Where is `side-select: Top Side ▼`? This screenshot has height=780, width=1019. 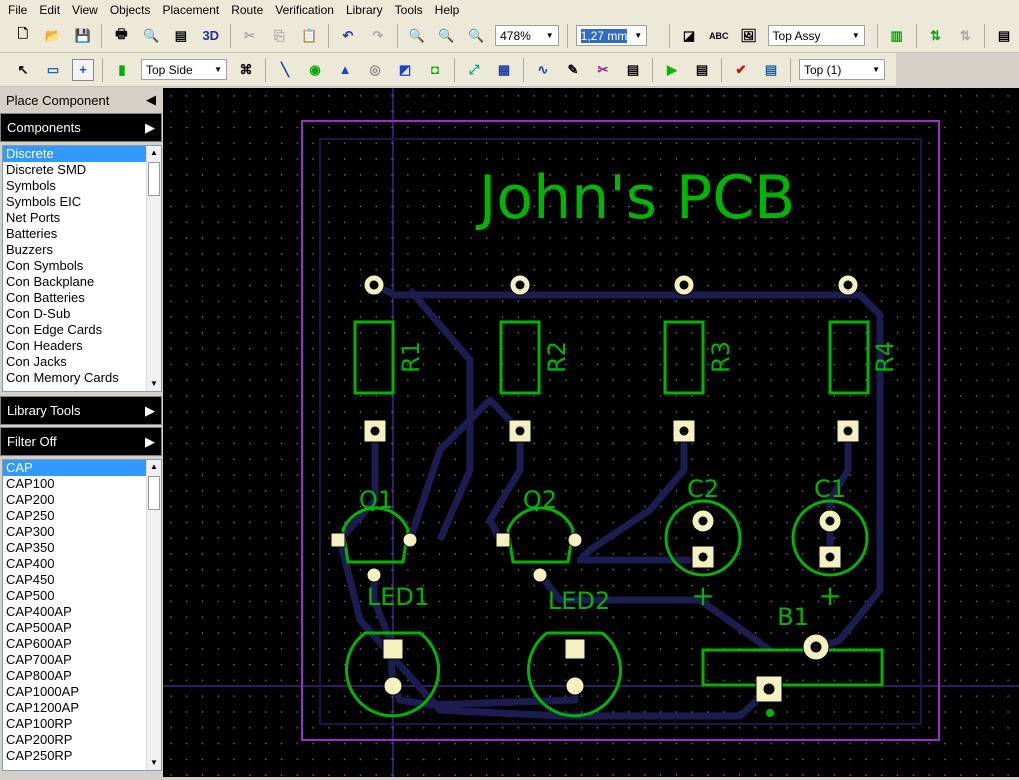
side-select: Top Side ▼ is located at coordinates (184, 69).